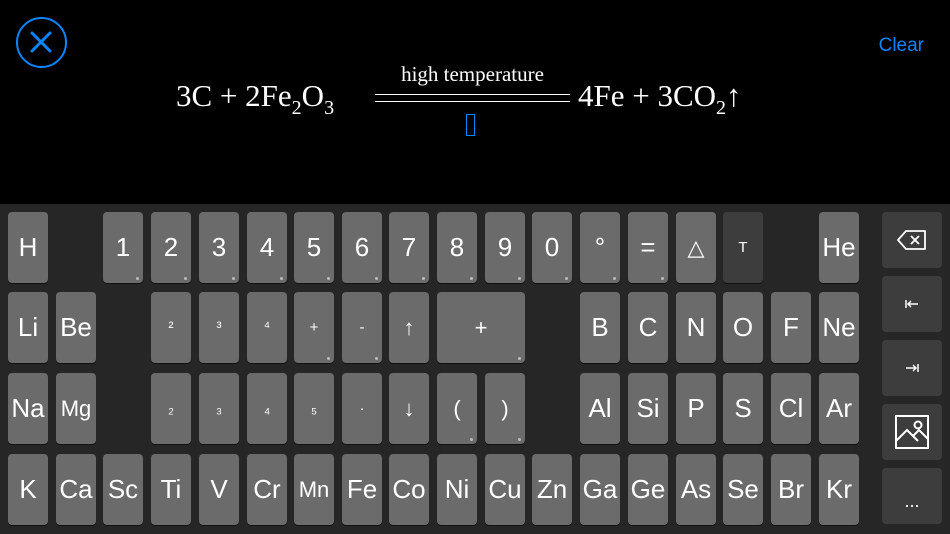 This screenshot has height=534, width=950. Describe the element at coordinates (696, 408) in the screenshot. I see `key-P: P` at that location.